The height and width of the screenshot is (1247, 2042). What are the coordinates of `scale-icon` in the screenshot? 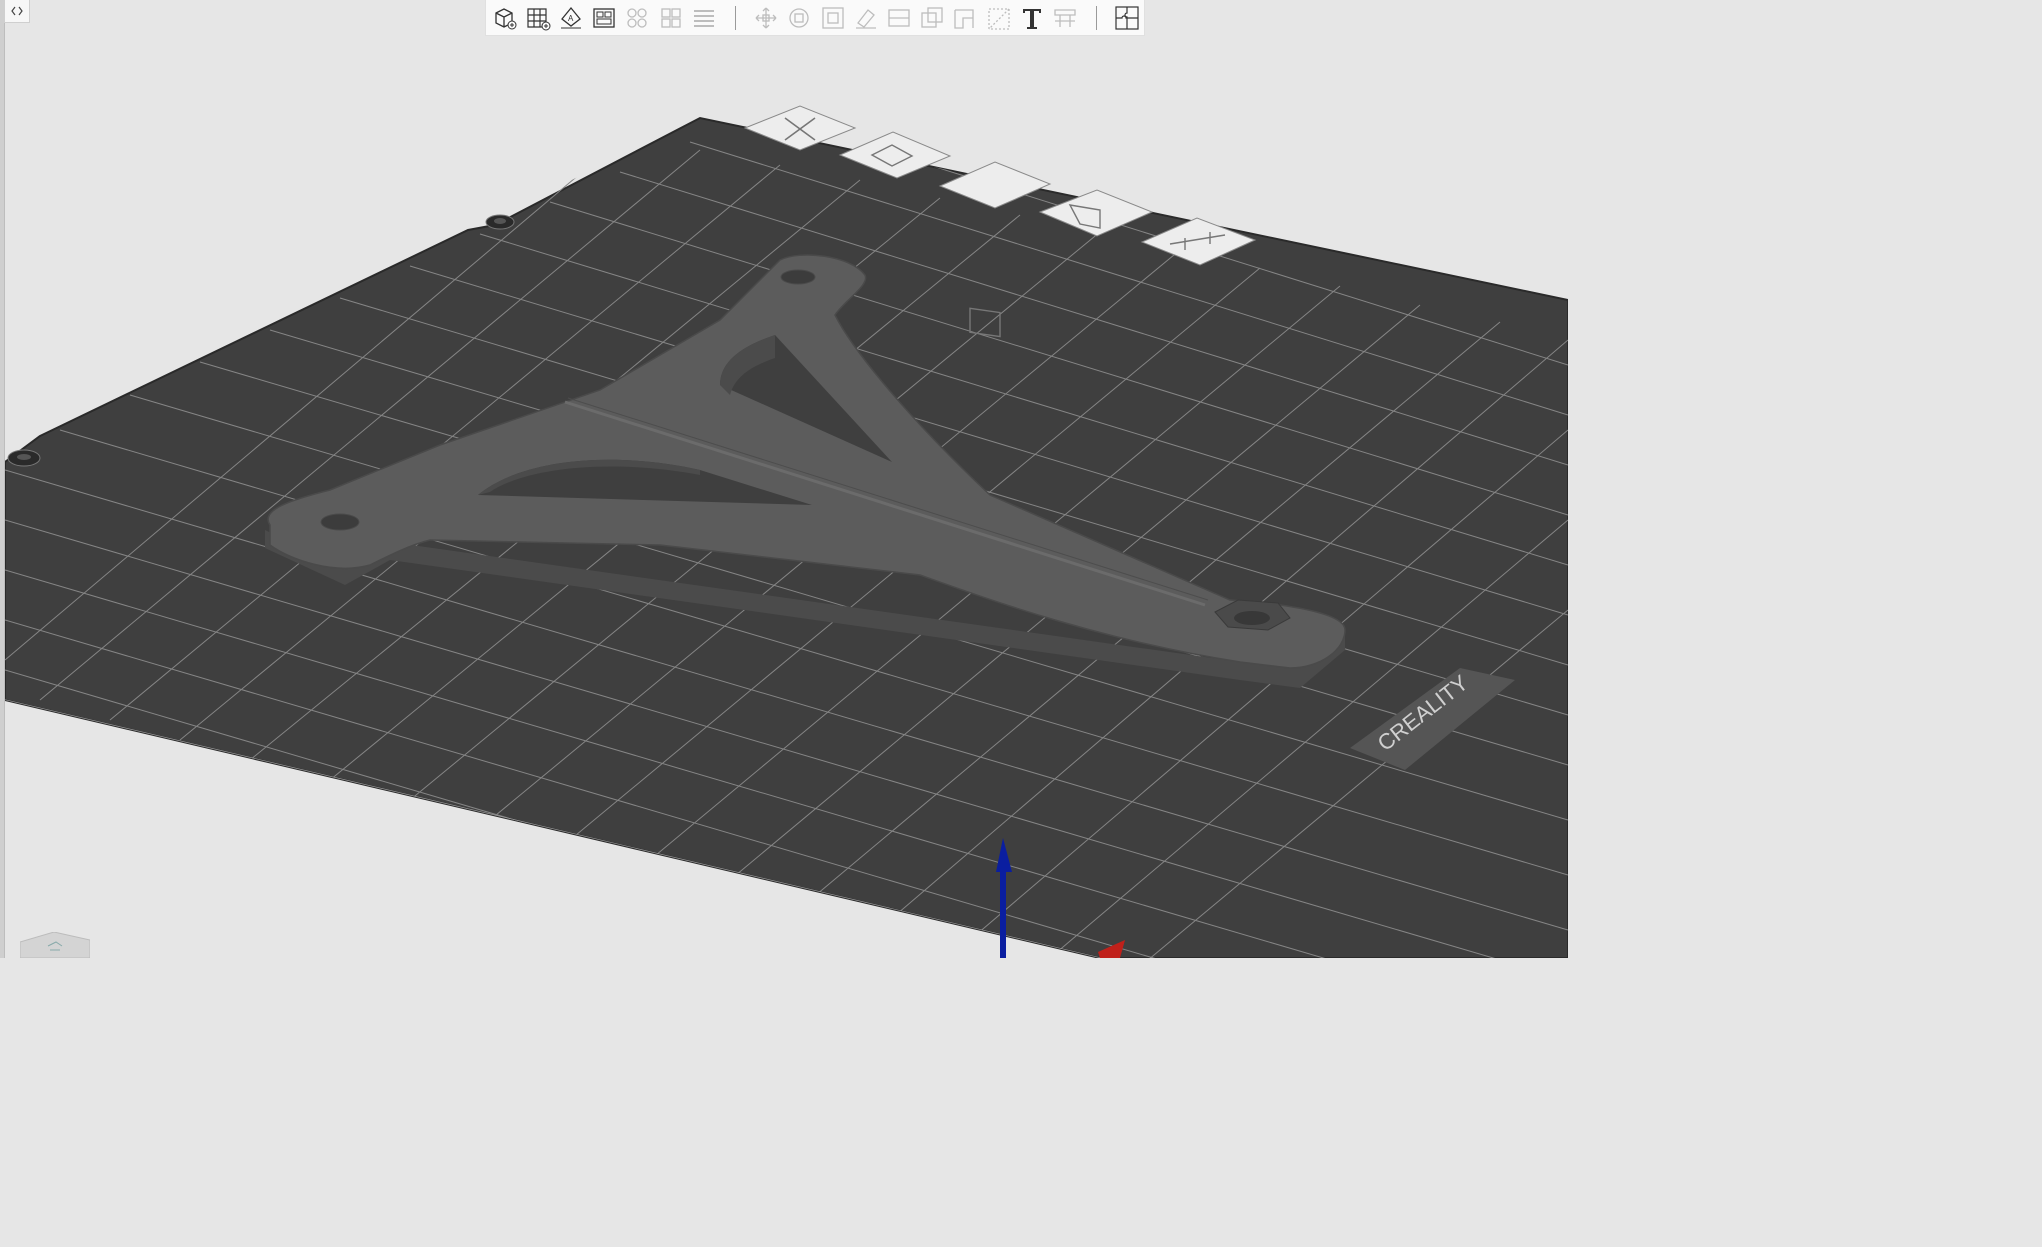 It's located at (832, 17).